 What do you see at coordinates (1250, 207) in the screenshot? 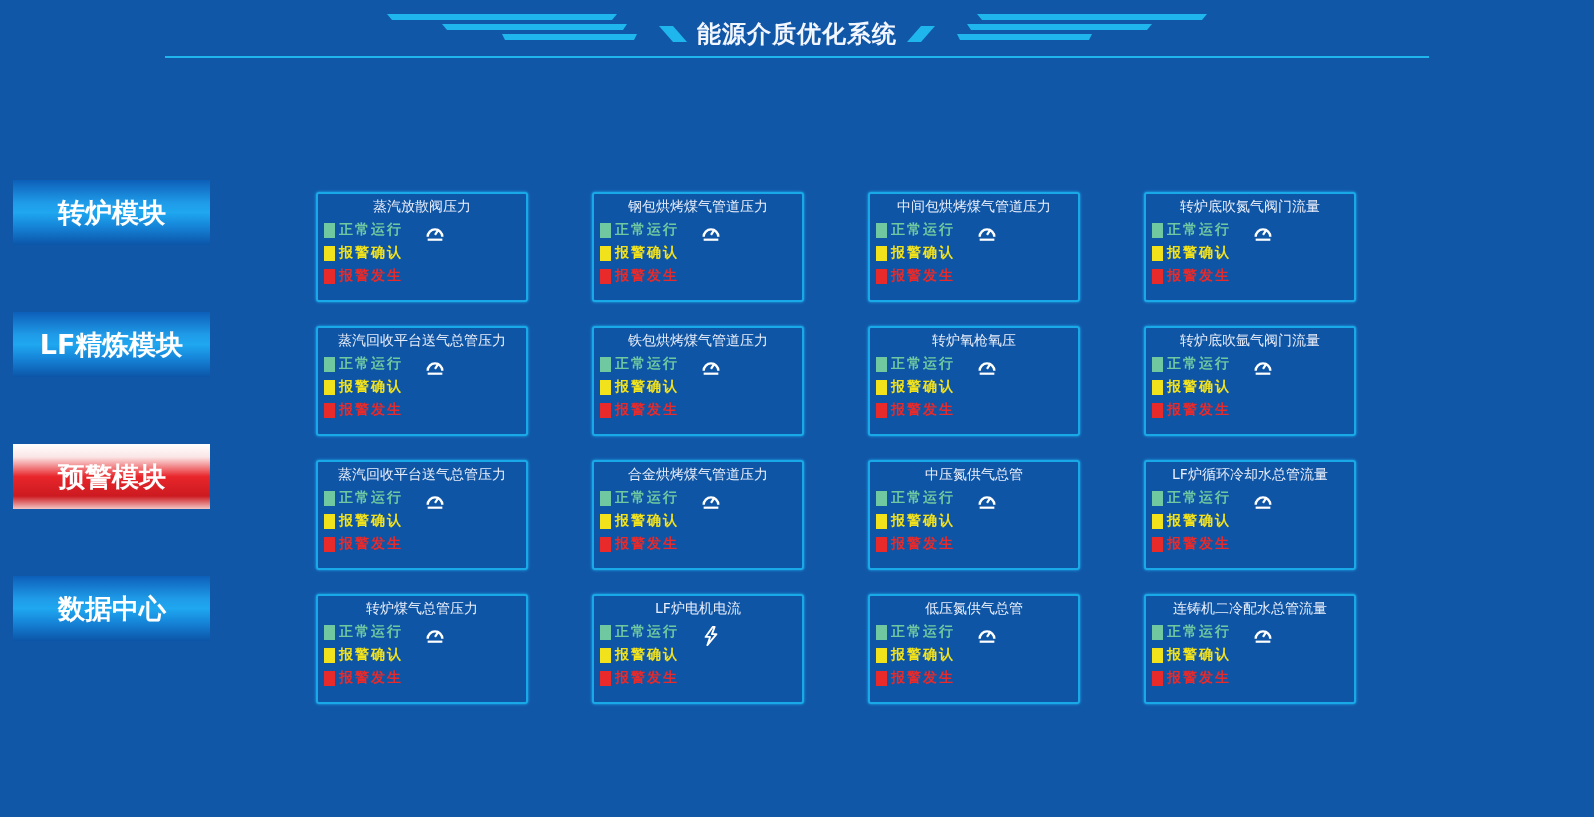
I see `card-title: 转炉底吹氮气阀门流量` at bounding box center [1250, 207].